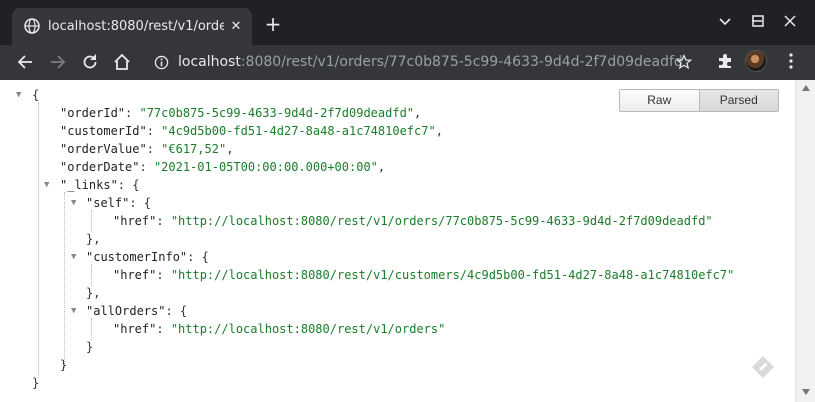  What do you see at coordinates (103, 131) in the screenshot?
I see `json-key: "customerId"` at bounding box center [103, 131].